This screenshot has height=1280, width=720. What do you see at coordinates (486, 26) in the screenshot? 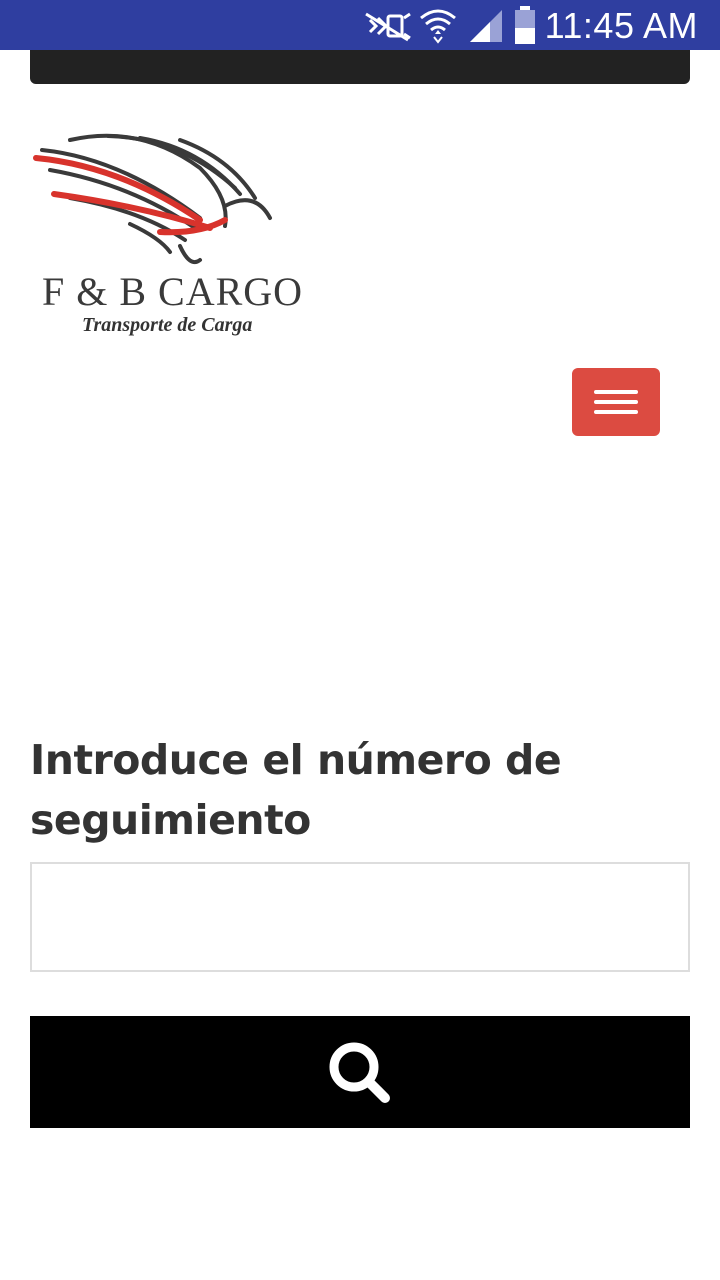
I see `signal-icon` at bounding box center [486, 26].